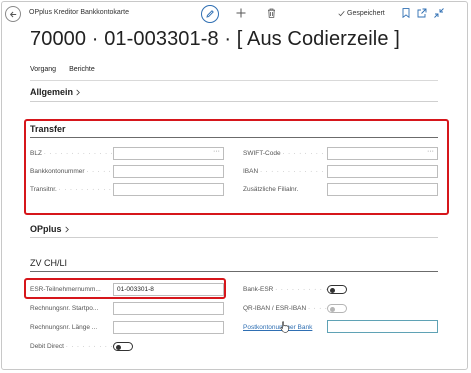 Image resolution: width=471 pixels, height=373 pixels. What do you see at coordinates (77, 346) in the screenshot?
I see `debit-direct-label: Debit Direct · · · · · · · · · · ·` at bounding box center [77, 346].